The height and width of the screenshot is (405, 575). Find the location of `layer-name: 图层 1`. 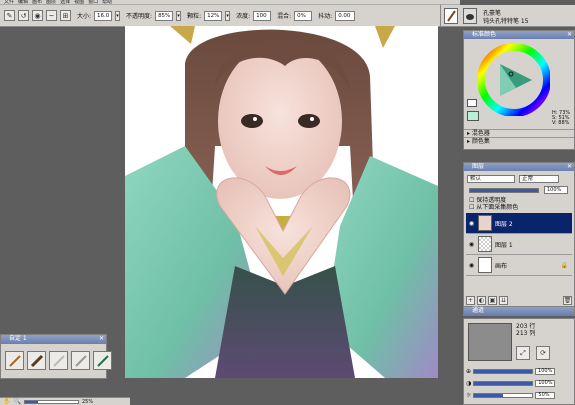

layer-name: 图层 1 is located at coordinates (504, 245).